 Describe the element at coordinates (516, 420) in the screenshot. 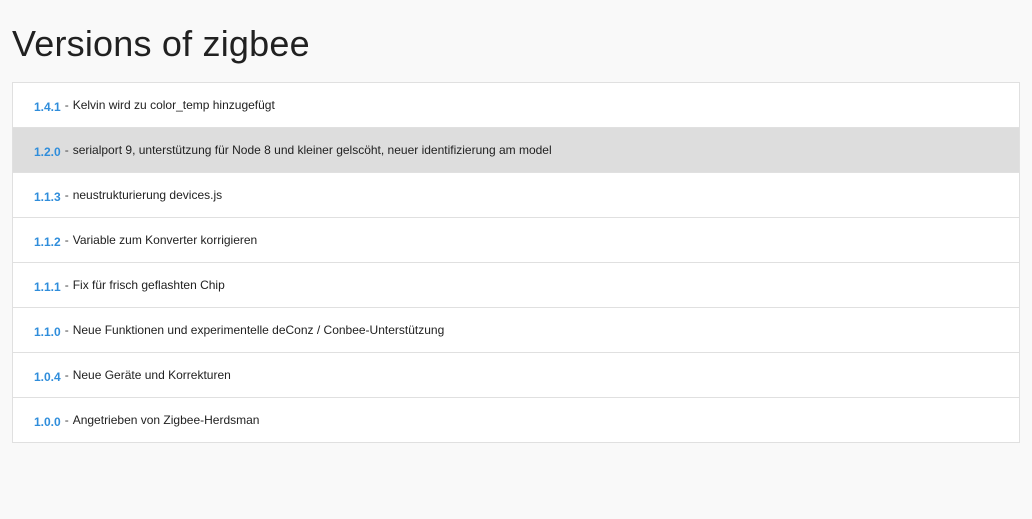

I see `version-item-1-0-0: 1.0.0 - Angetrieben von Zigbee-Herdsman` at that location.